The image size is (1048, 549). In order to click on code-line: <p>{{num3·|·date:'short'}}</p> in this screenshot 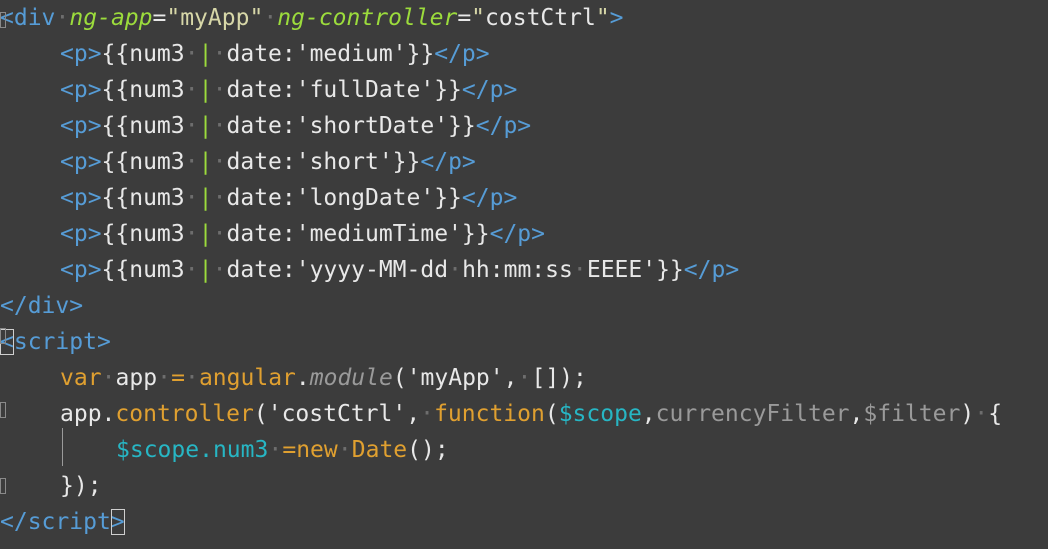, I will do `click(268, 162)`.